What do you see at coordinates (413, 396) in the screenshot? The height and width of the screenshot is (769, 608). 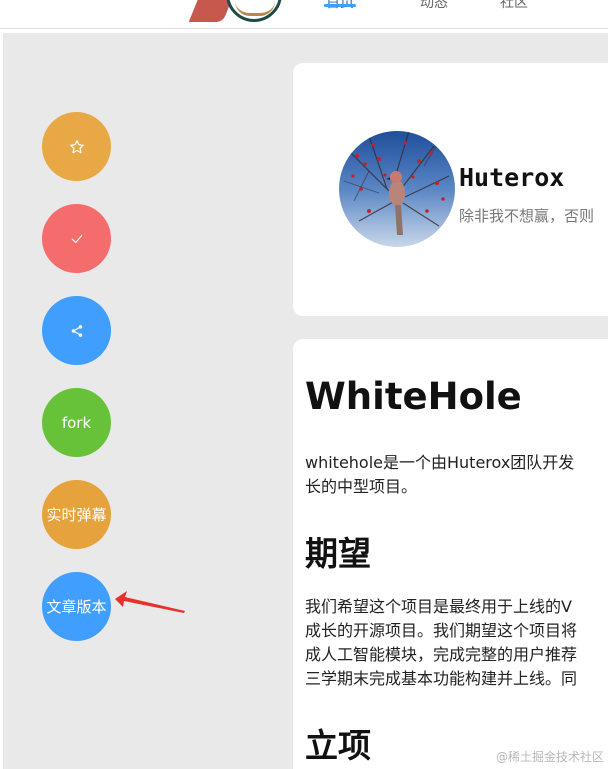 I see `article-title: WhiteHole` at bounding box center [413, 396].